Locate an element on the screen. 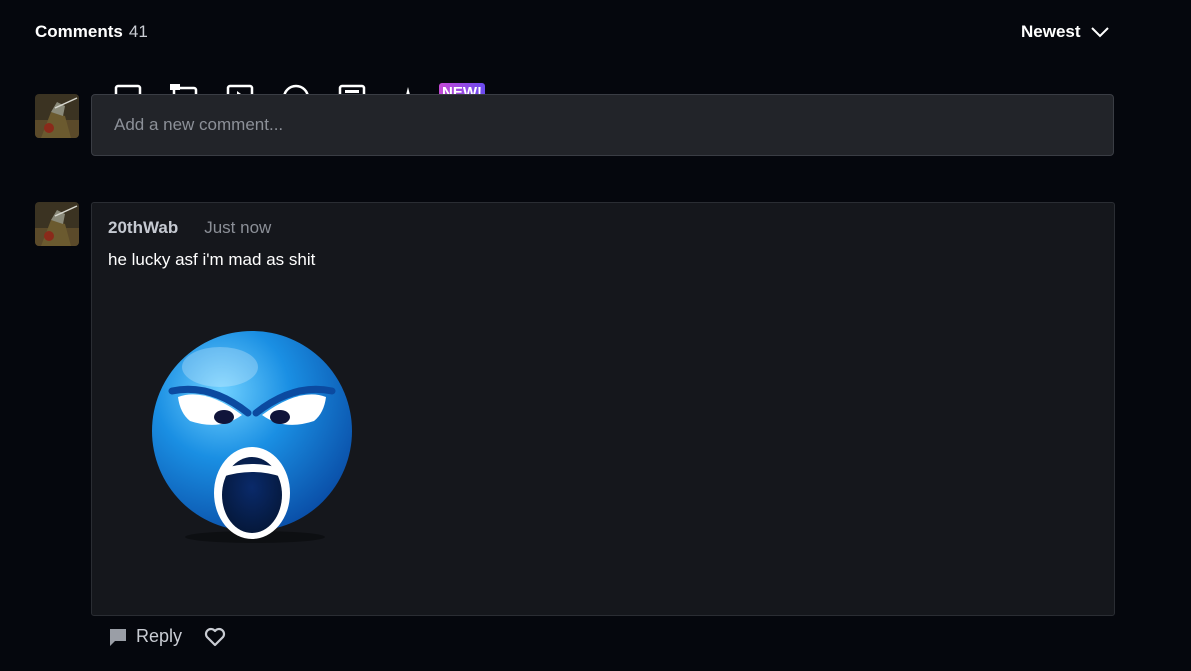 This screenshot has width=1191, height=671. chevron-down-icon is located at coordinates (1099, 32).